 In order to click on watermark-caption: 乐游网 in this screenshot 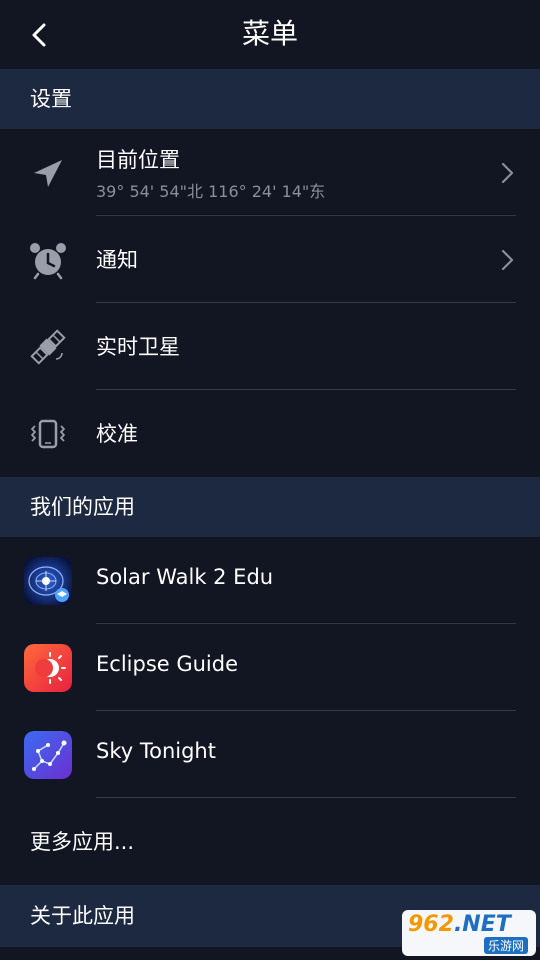, I will do `click(505, 945)`.